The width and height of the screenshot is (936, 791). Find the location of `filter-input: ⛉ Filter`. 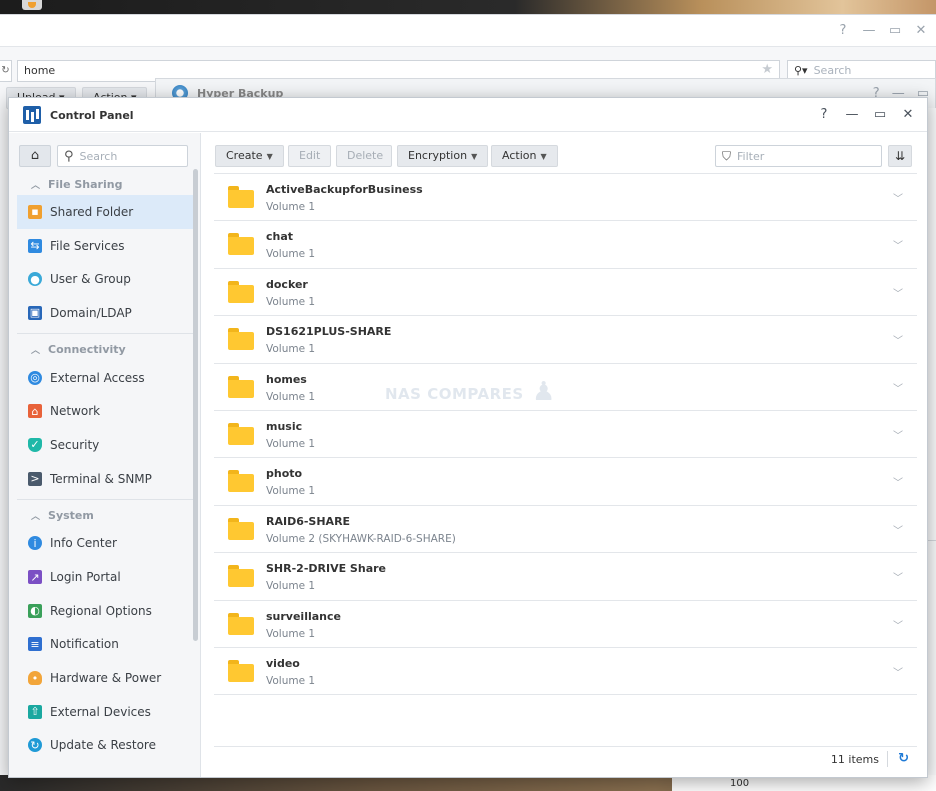

filter-input: ⛉ Filter is located at coordinates (798, 156).